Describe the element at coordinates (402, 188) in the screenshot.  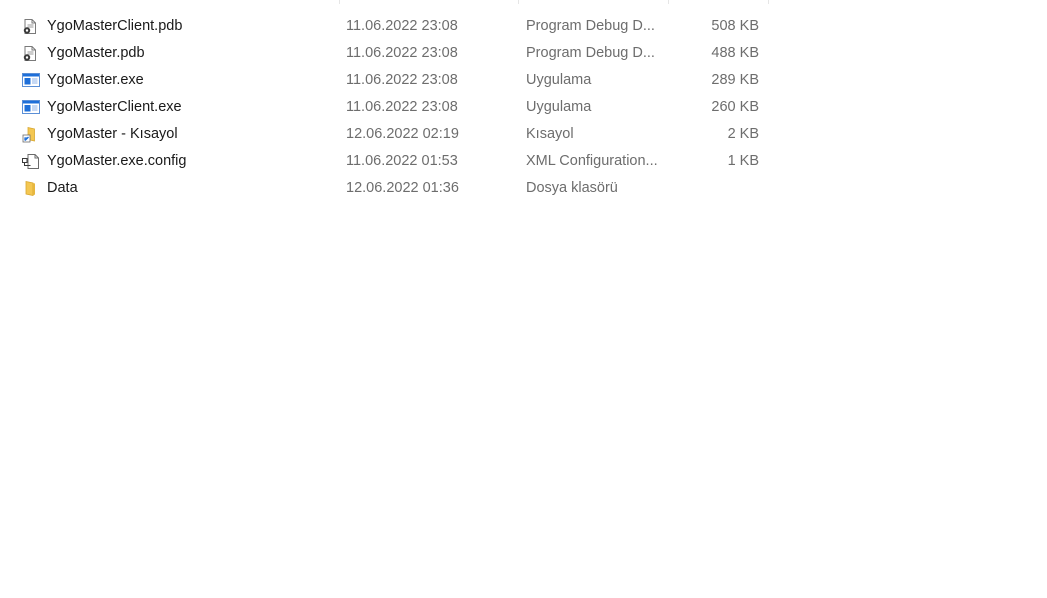
I see `file-modified-date: 12.06.2022 01:36` at that location.